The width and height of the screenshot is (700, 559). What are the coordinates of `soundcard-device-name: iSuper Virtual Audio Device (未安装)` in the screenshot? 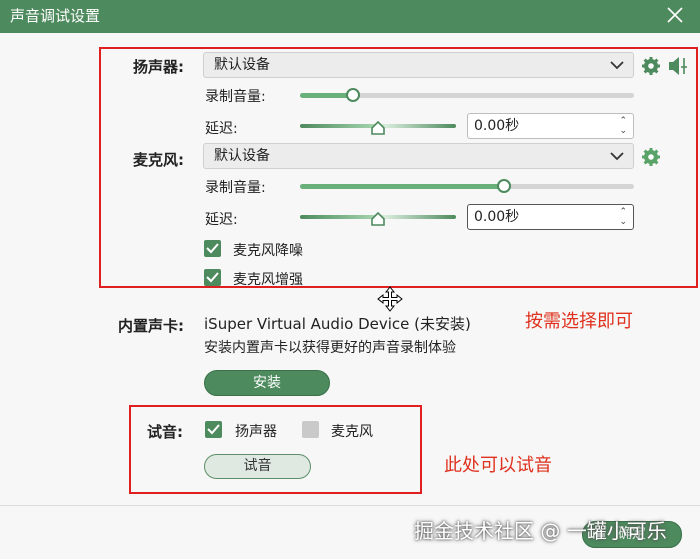 It's located at (337, 324).